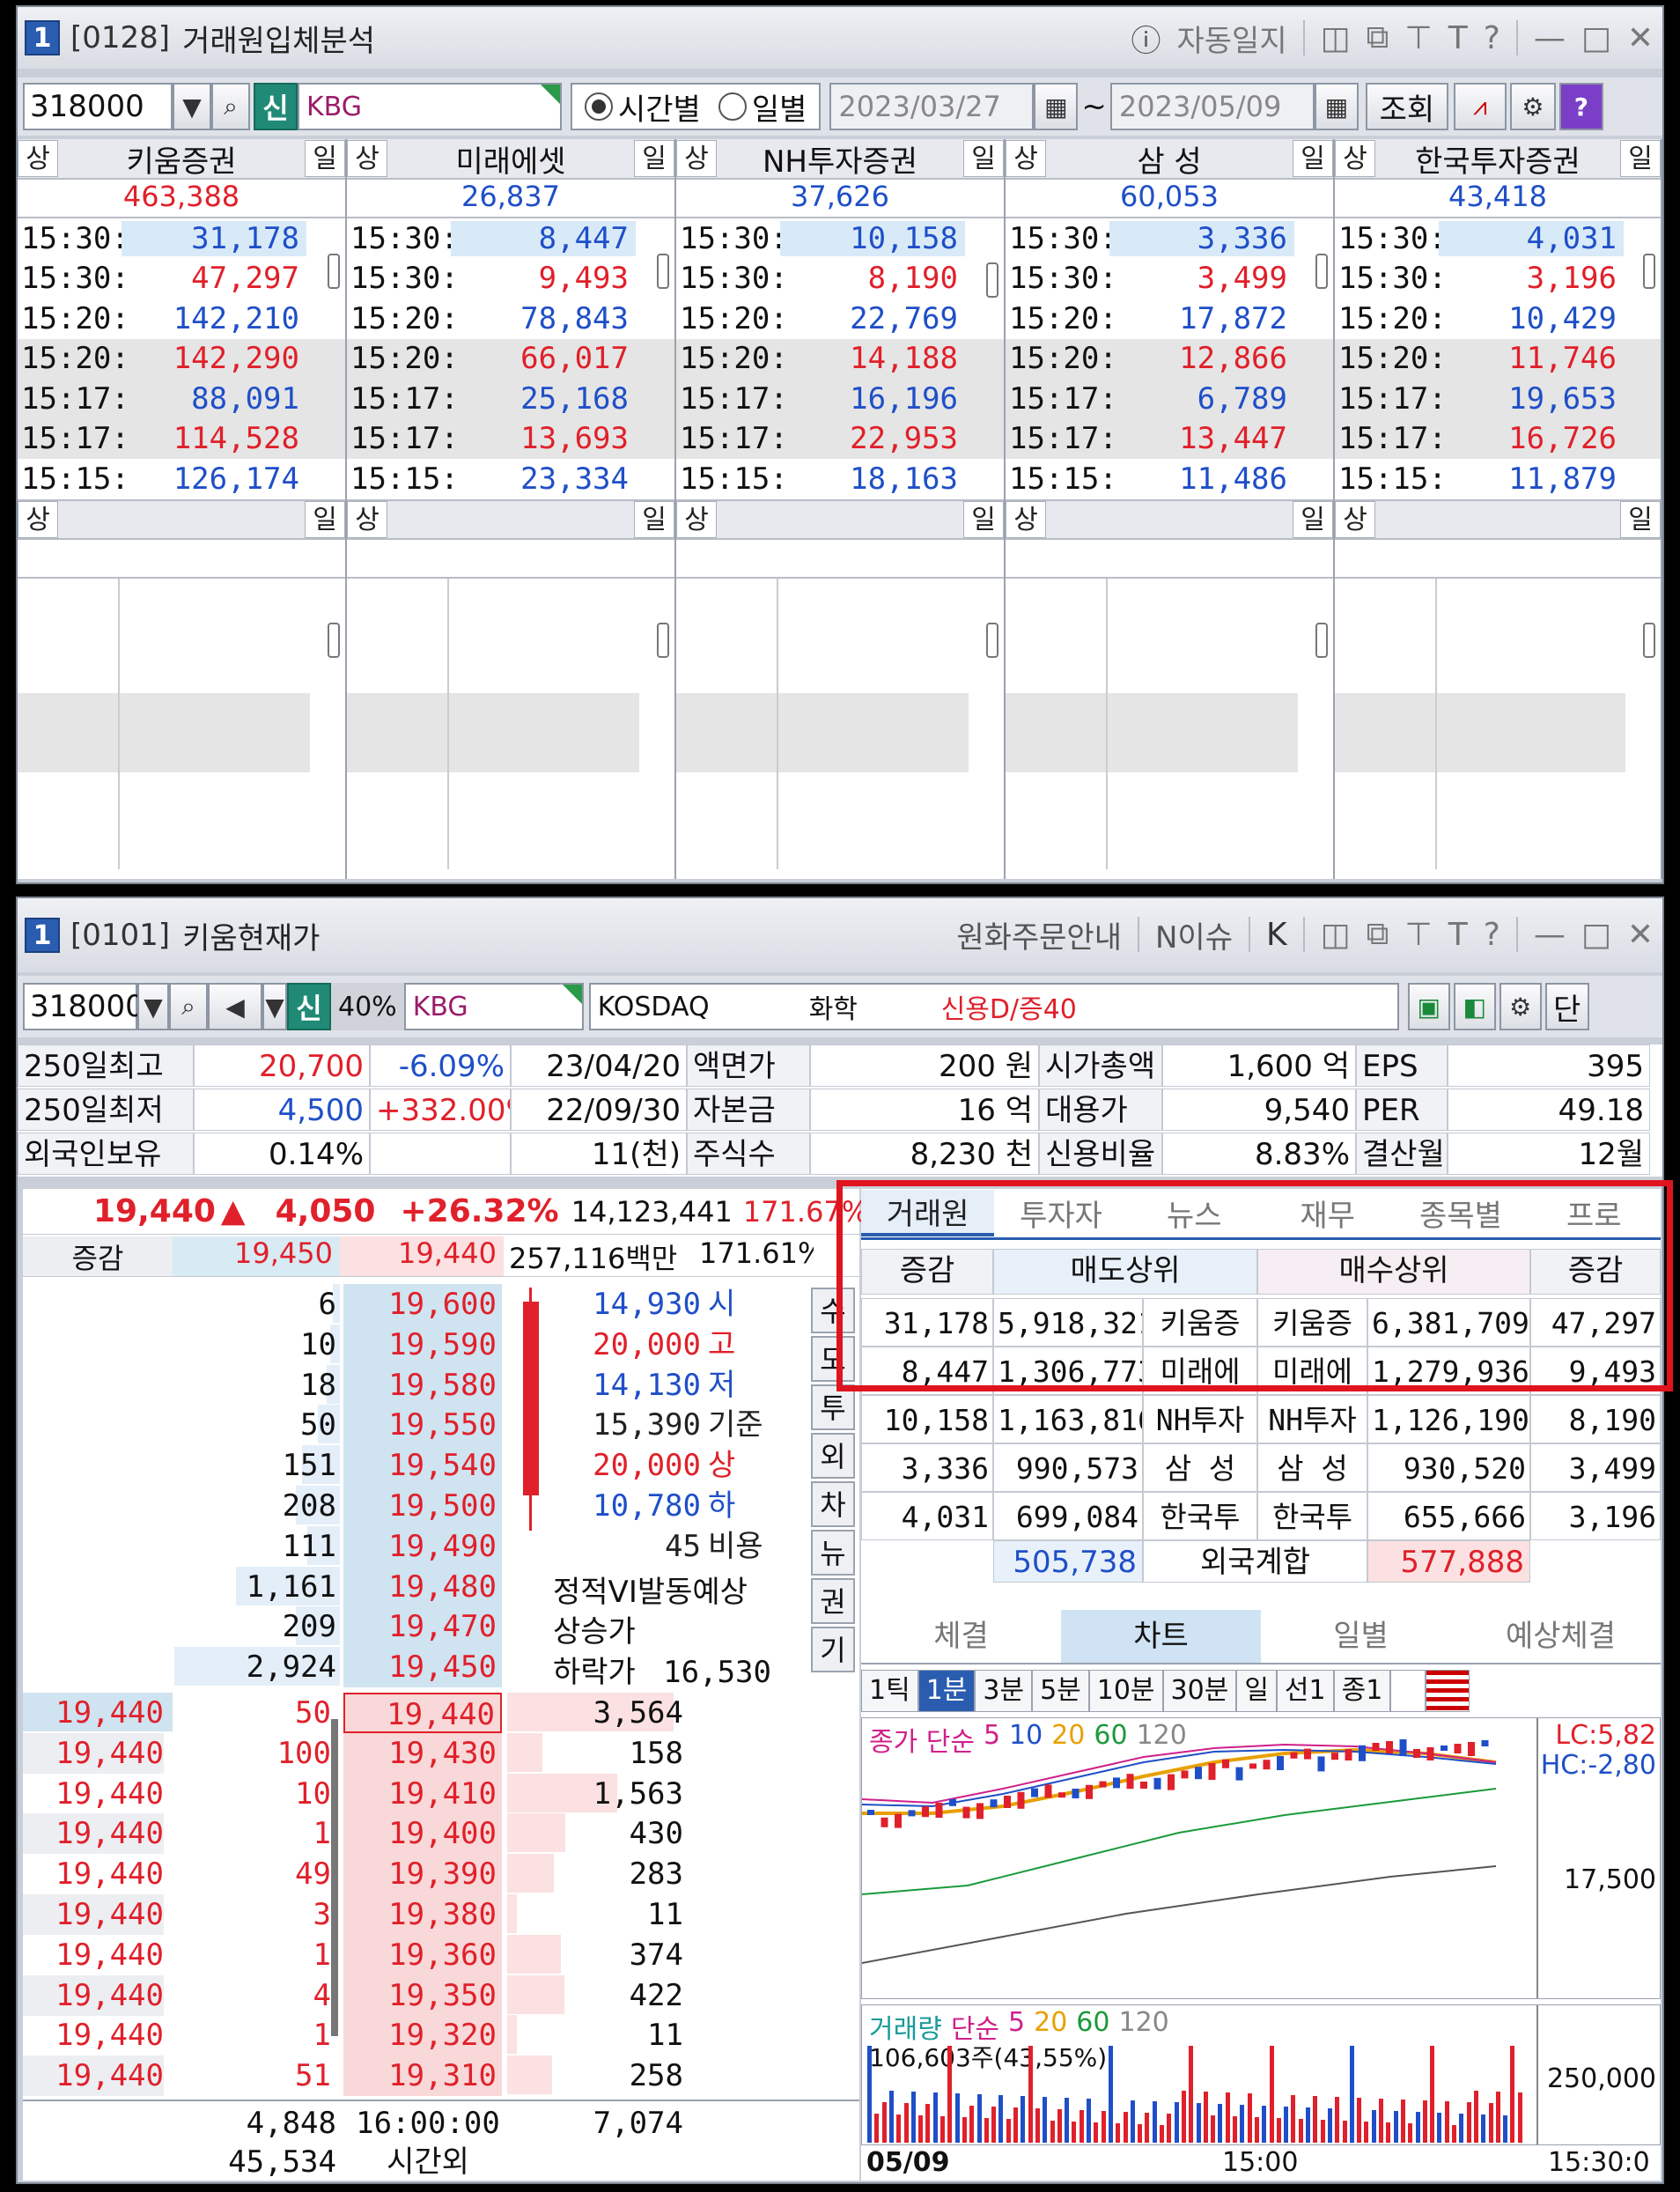 The width and height of the screenshot is (1680, 2192). I want to click on ask-price: 19,450, so click(422, 1667).